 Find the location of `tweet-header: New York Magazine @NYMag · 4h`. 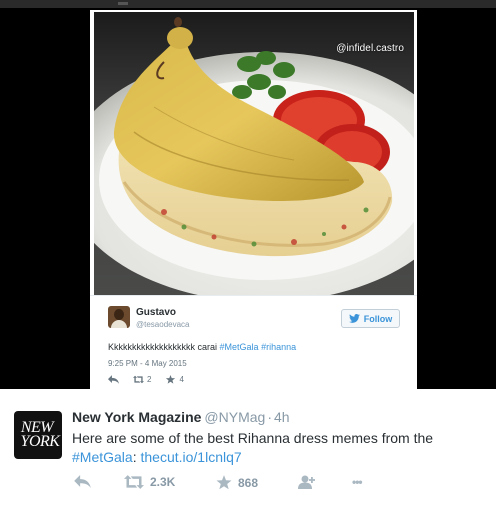

tweet-header: New York Magazine @NYMag · 4h is located at coordinates (181, 417).